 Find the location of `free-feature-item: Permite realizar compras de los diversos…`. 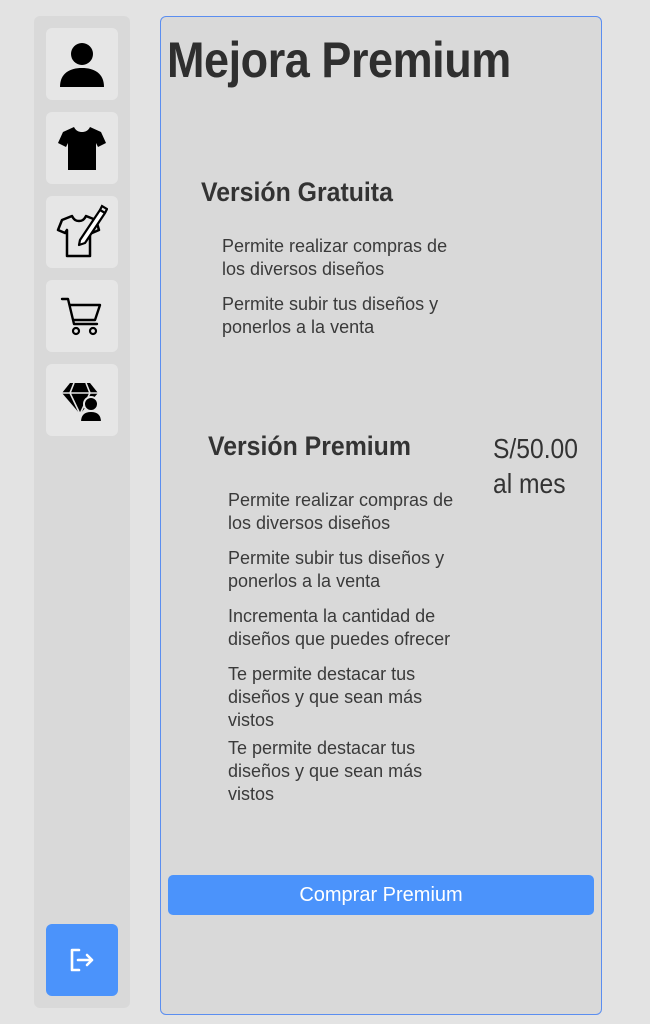

free-feature-item: Permite realizar compras de los diversos… is located at coordinates (335, 257).